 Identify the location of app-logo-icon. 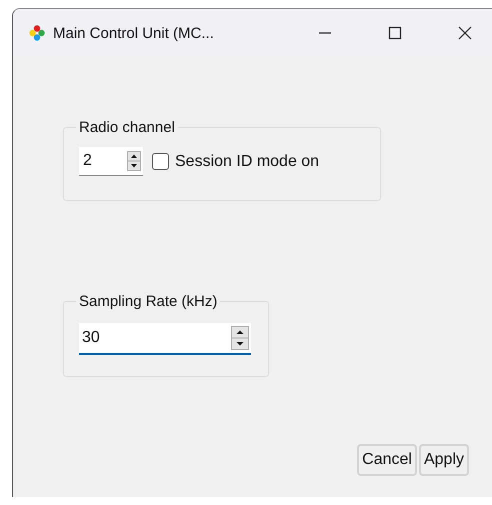
(37, 33).